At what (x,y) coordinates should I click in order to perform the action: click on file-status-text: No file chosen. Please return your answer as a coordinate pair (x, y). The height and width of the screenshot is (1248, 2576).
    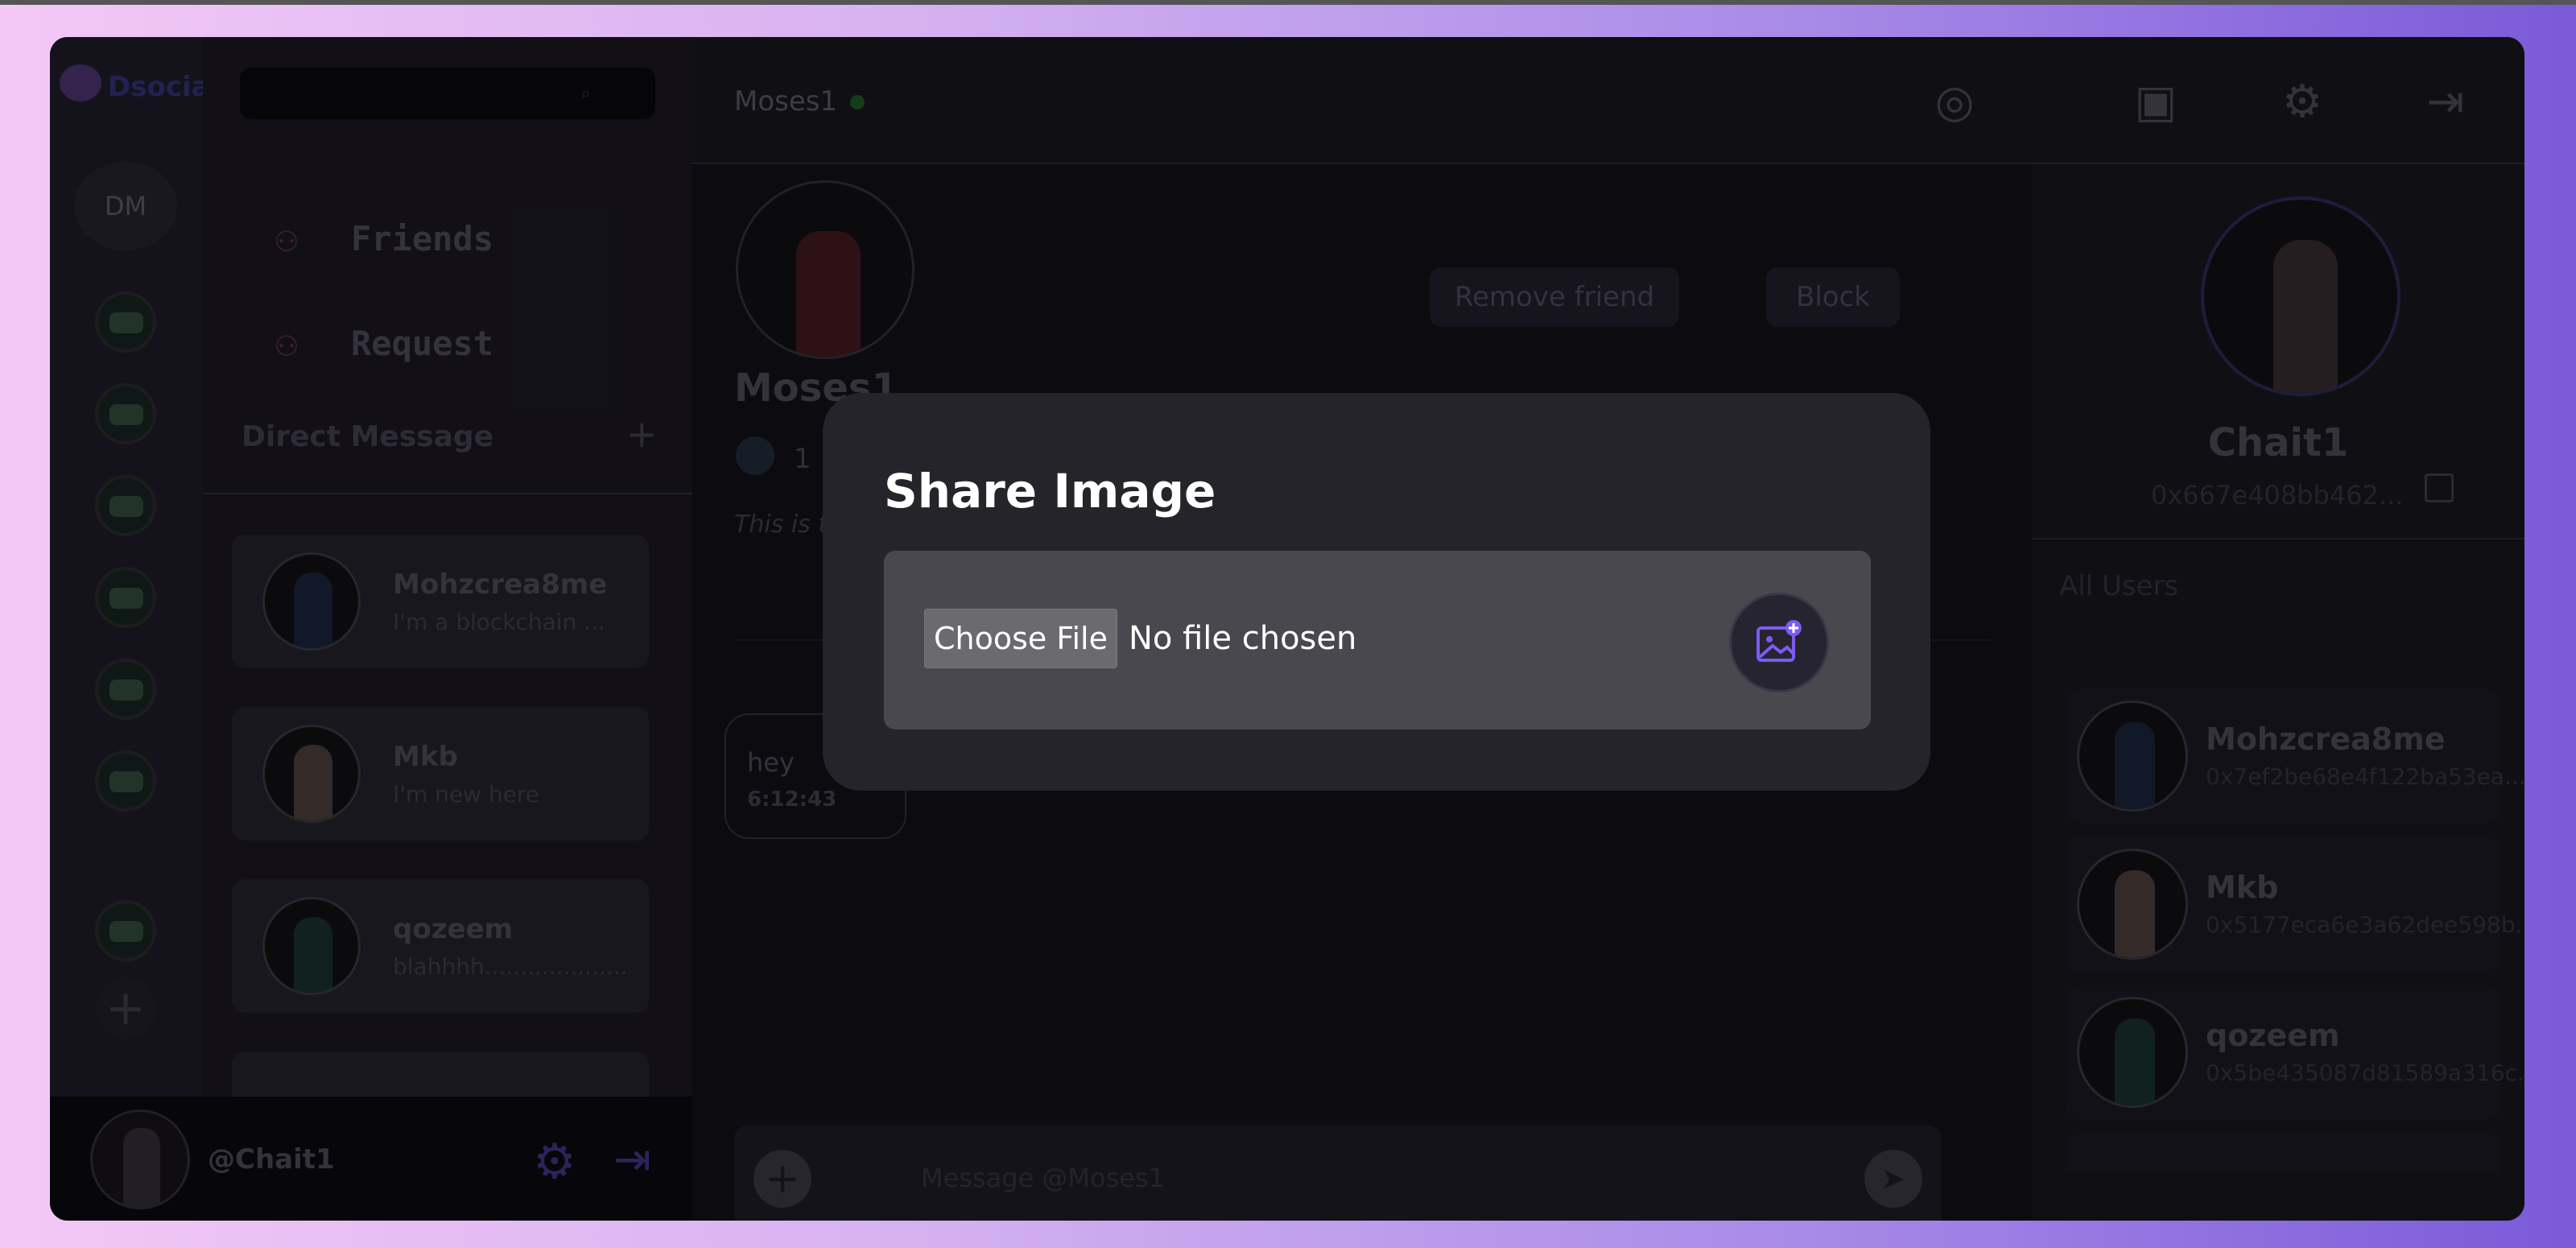
    Looking at the image, I should click on (1243, 638).